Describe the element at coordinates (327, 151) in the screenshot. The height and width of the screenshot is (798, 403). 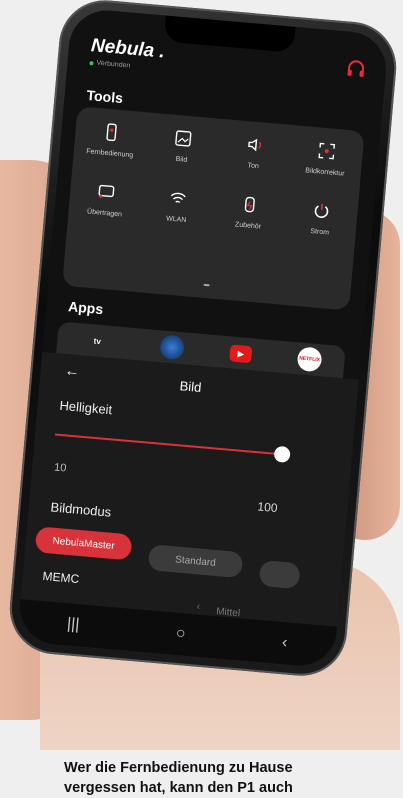
I see `focus-icon` at that location.